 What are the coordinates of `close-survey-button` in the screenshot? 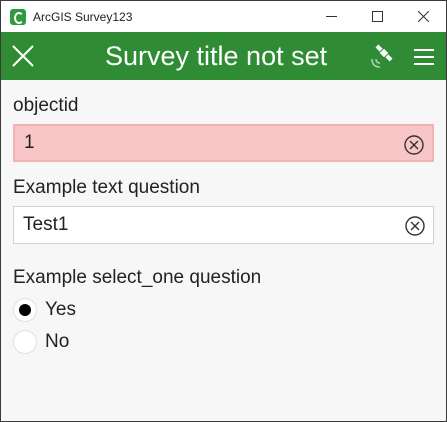 It's located at (23, 56).